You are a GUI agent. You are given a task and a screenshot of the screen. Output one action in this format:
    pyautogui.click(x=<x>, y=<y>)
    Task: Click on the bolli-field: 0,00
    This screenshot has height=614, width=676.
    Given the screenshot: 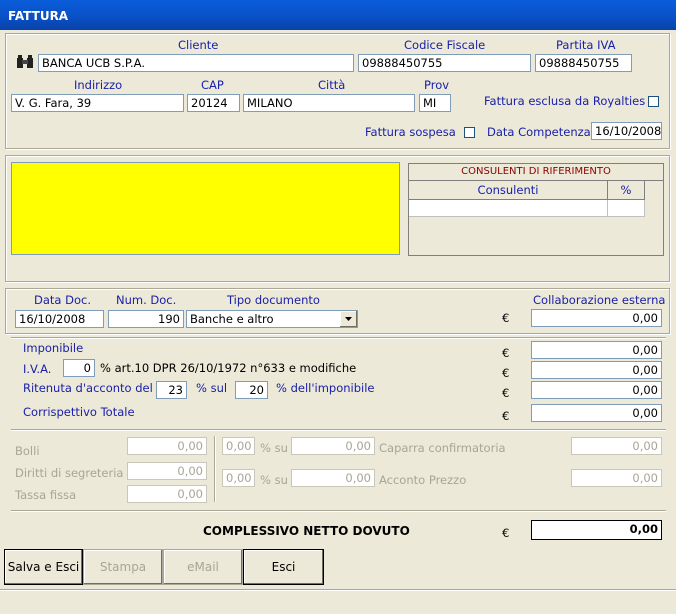 What is the action you would take?
    pyautogui.click(x=167, y=446)
    